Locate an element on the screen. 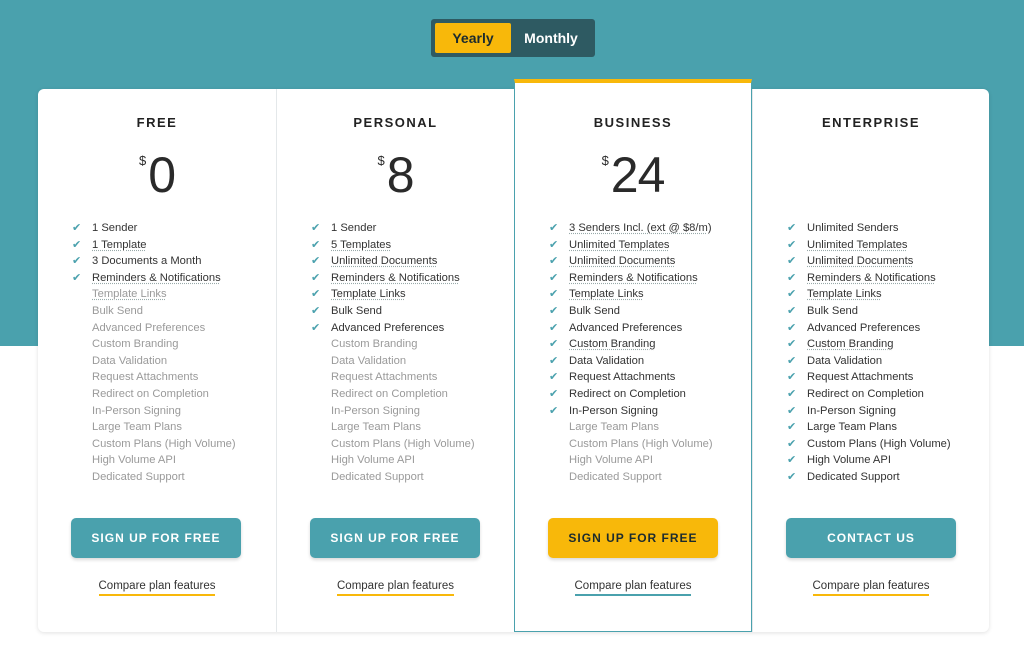 Image resolution: width=1024 pixels, height=657 pixels. feature-item: Template Links is located at coordinates (169, 294).